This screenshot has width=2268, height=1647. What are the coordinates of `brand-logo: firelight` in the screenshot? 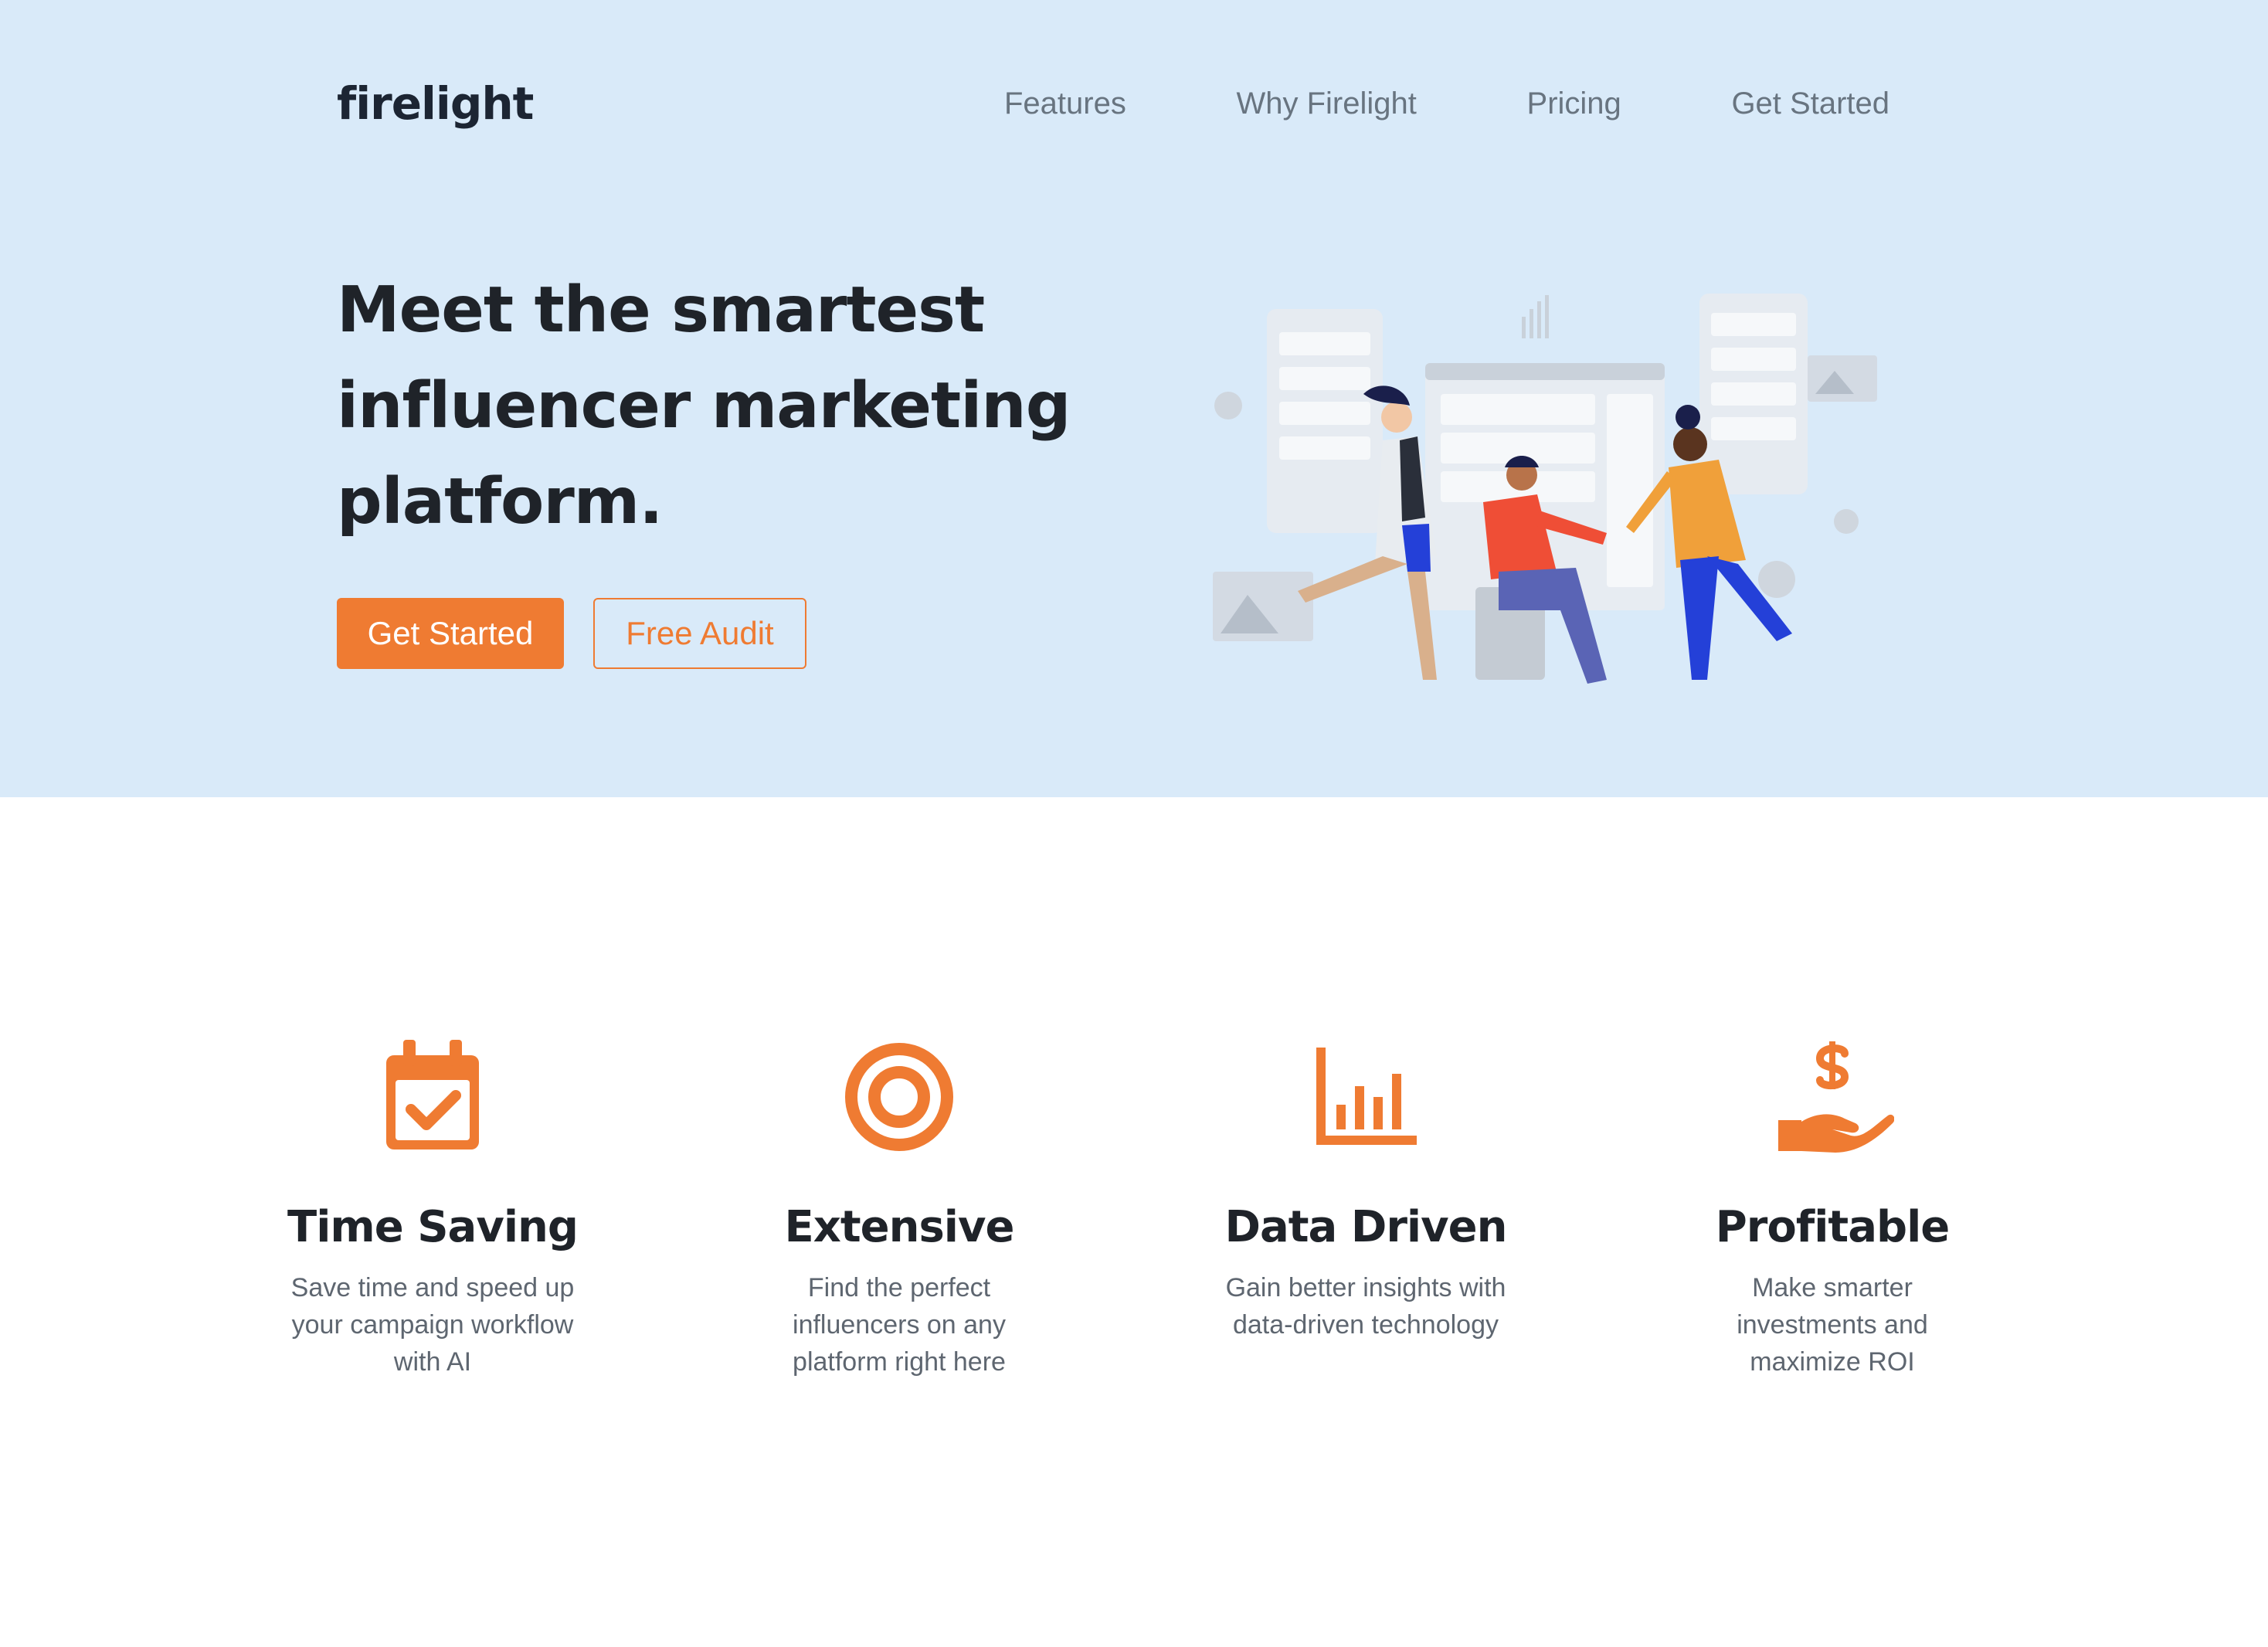 It's located at (436, 103).